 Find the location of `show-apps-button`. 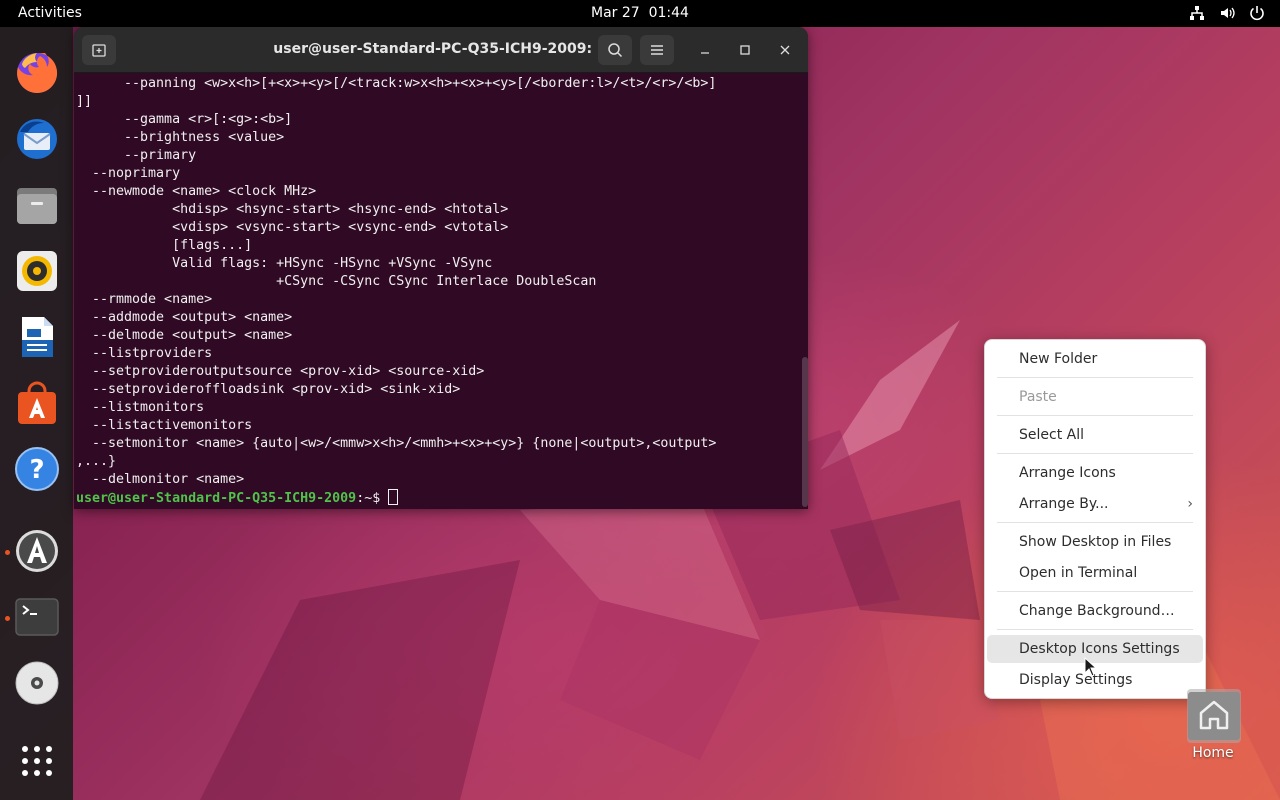

show-apps-button is located at coordinates (37, 761).